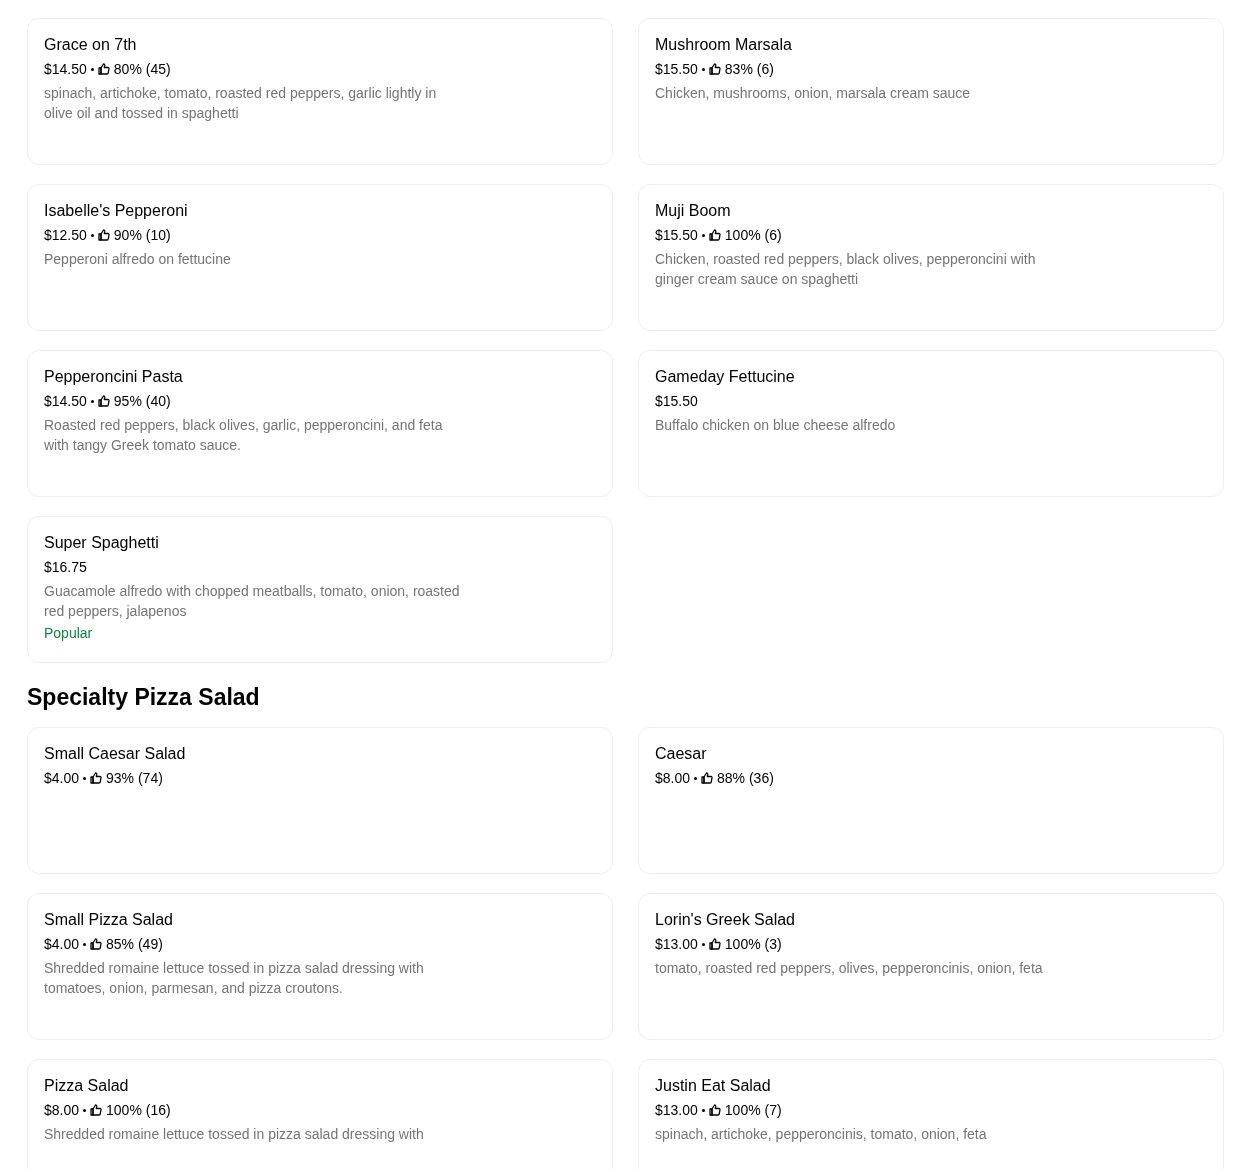 This screenshot has height=1169, width=1250. Describe the element at coordinates (320, 633) in the screenshot. I see `popular-tag: Popular` at that location.